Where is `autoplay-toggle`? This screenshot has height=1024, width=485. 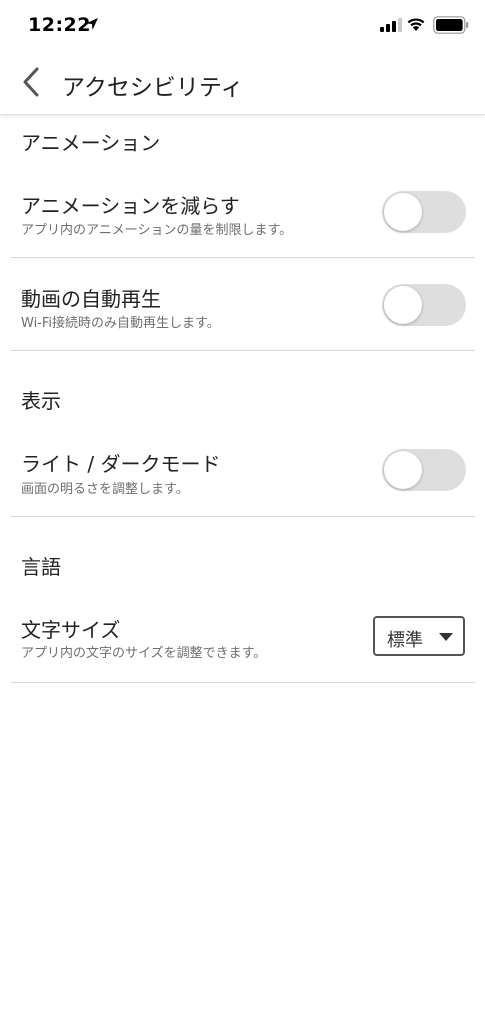
autoplay-toggle is located at coordinates (424, 305).